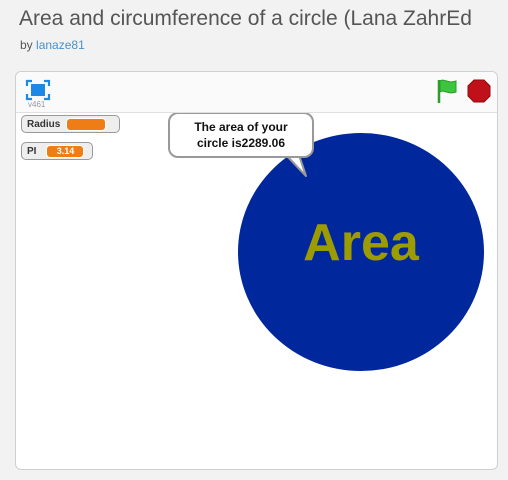  What do you see at coordinates (26, 45) in the screenshot?
I see `by-label: by` at bounding box center [26, 45].